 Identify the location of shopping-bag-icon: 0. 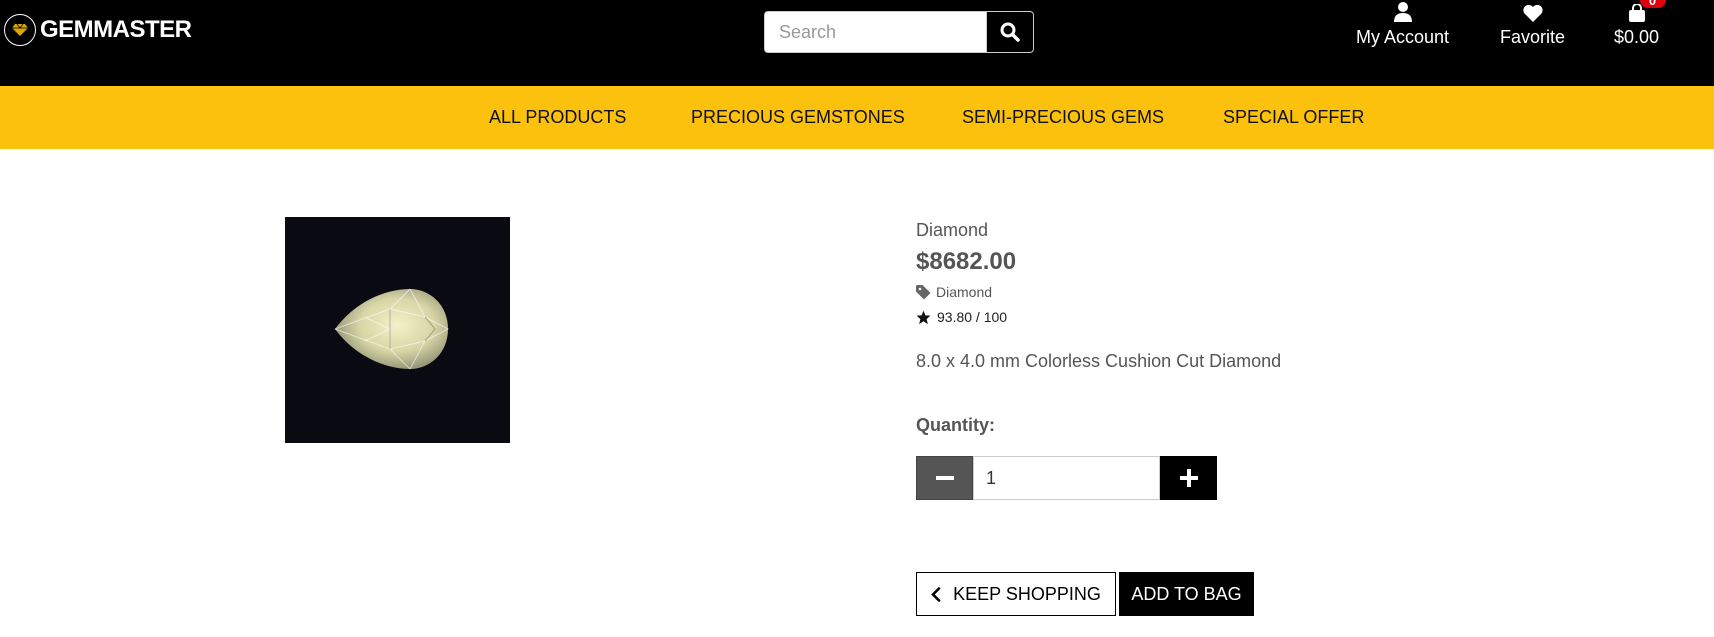
(1647, 11).